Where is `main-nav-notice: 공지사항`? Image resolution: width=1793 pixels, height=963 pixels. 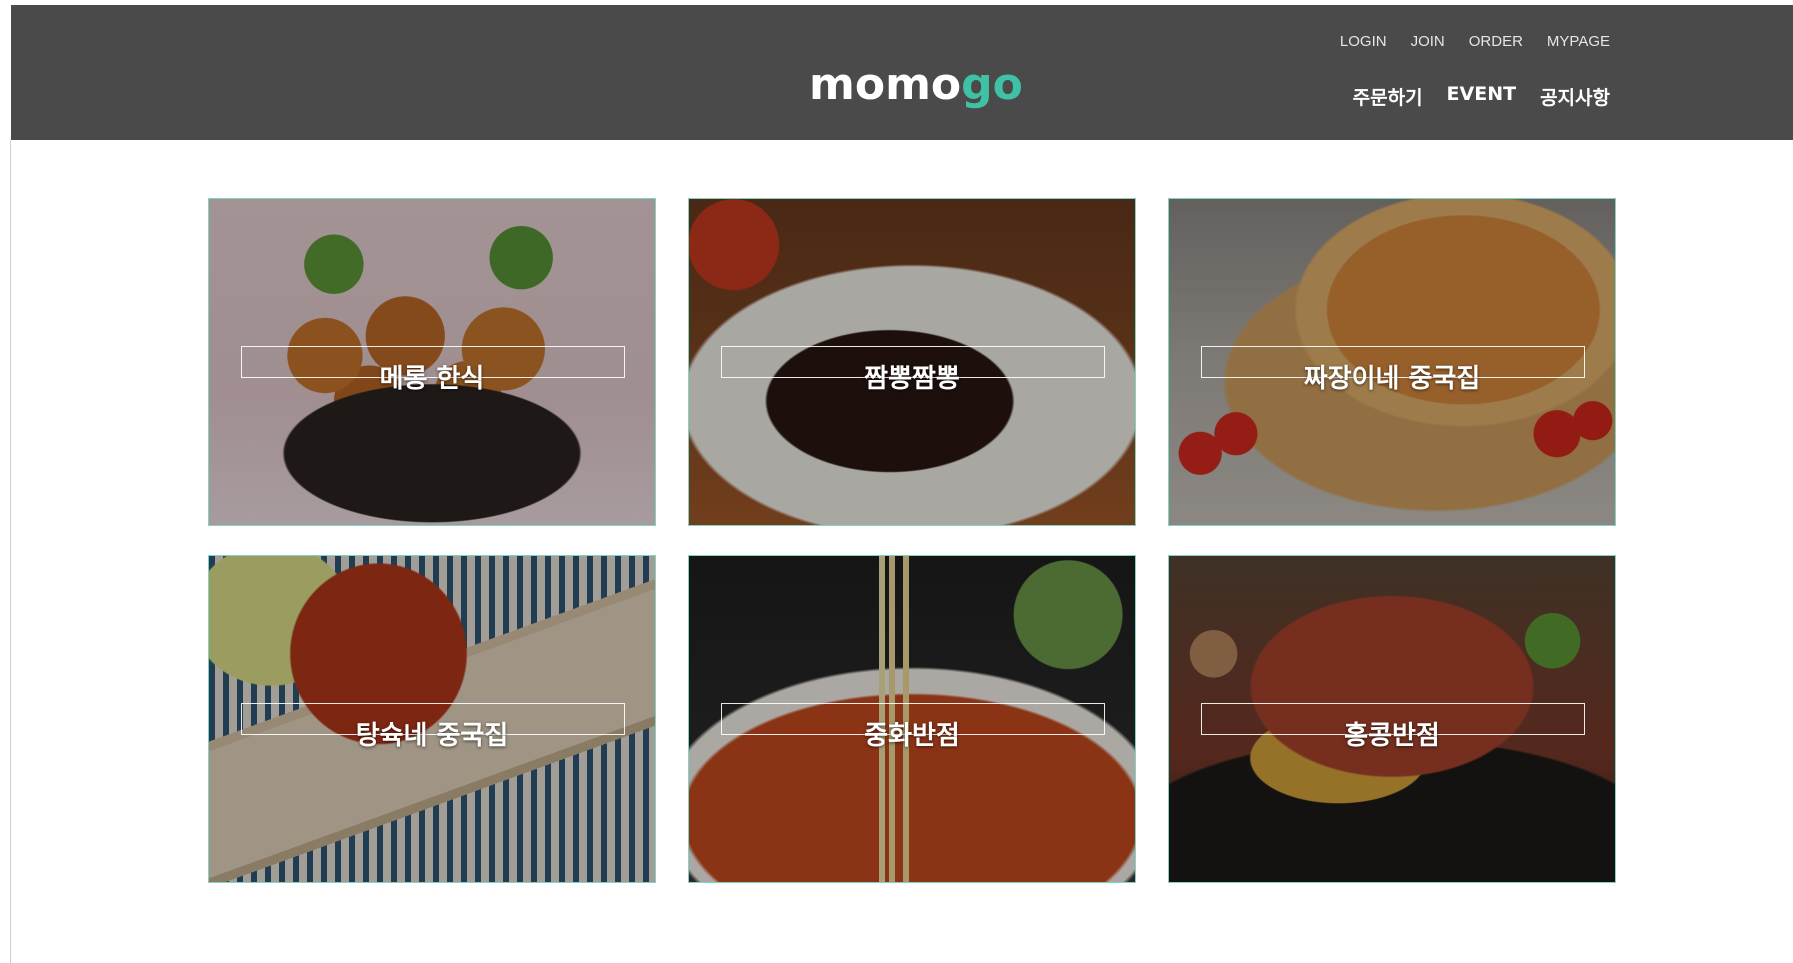 main-nav-notice: 공지사항 is located at coordinates (1575, 96).